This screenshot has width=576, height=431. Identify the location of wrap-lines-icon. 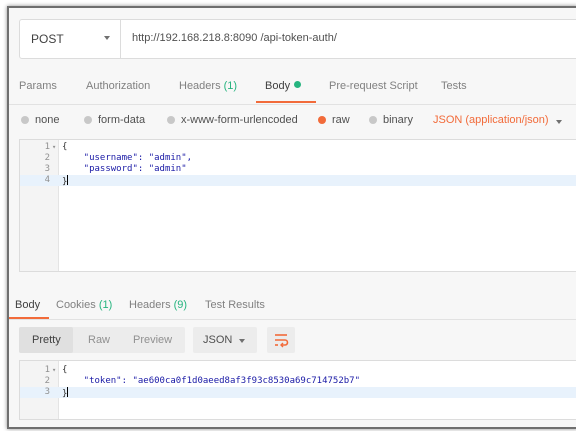
(282, 341).